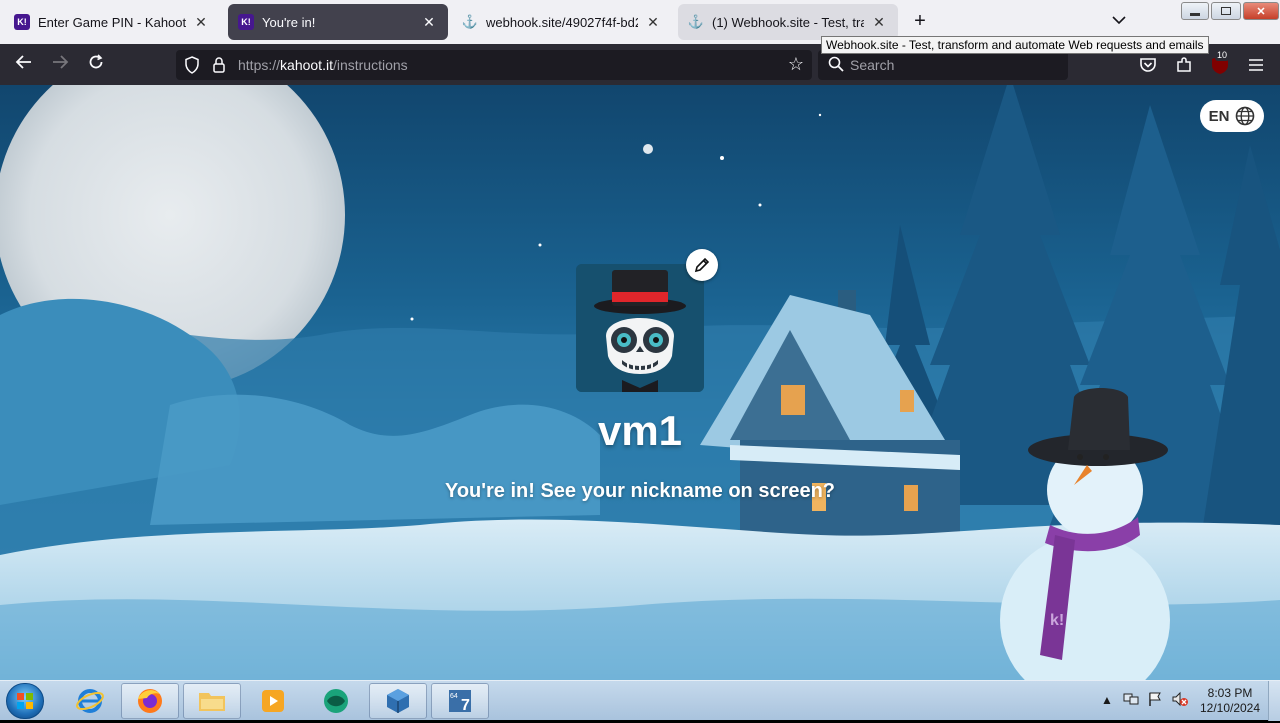 The image size is (1280, 723). Describe the element at coordinates (1261, 11) in the screenshot. I see `close-window-button: ✕` at that location.